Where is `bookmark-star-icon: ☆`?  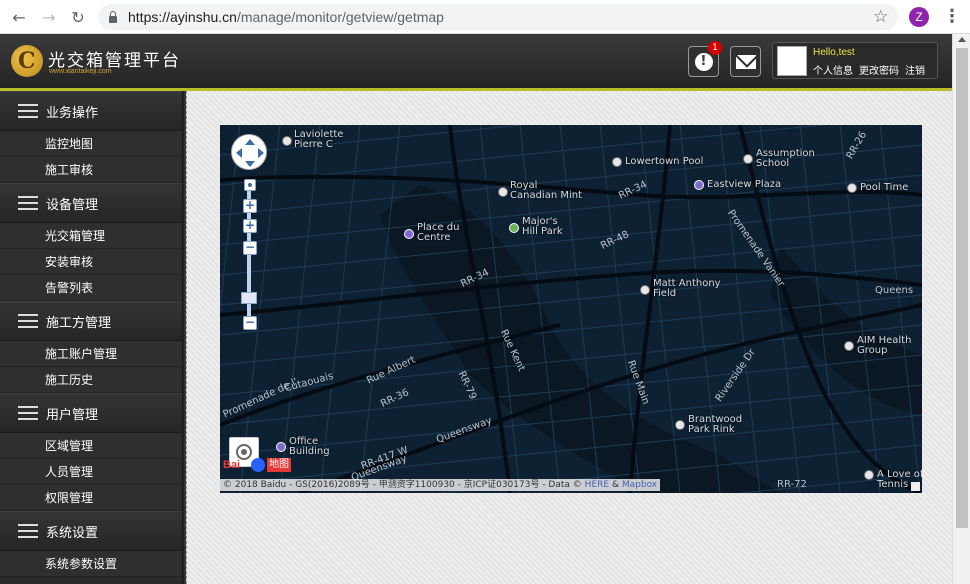
bookmark-star-icon: ☆ is located at coordinates (880, 17).